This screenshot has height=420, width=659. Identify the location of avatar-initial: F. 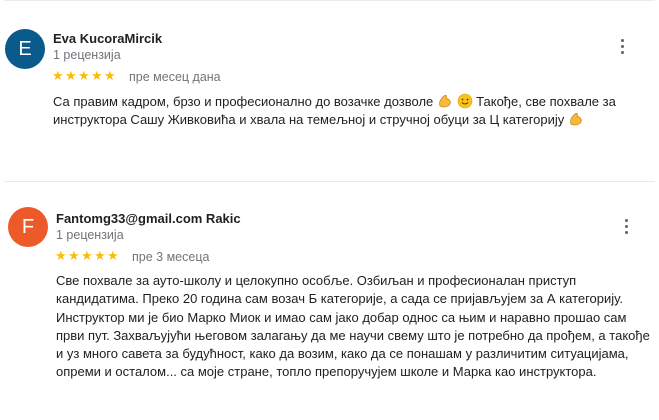
(28, 227).